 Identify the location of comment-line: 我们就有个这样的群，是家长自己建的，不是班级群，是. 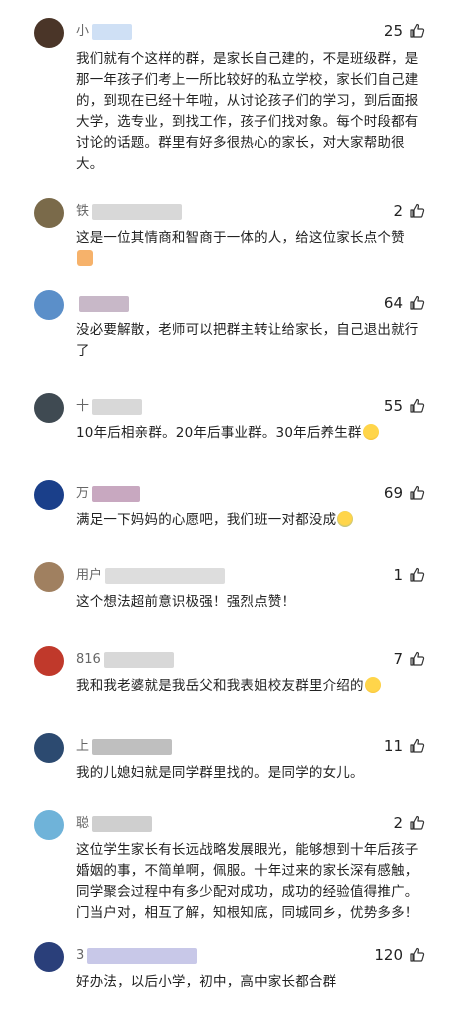
(253, 59).